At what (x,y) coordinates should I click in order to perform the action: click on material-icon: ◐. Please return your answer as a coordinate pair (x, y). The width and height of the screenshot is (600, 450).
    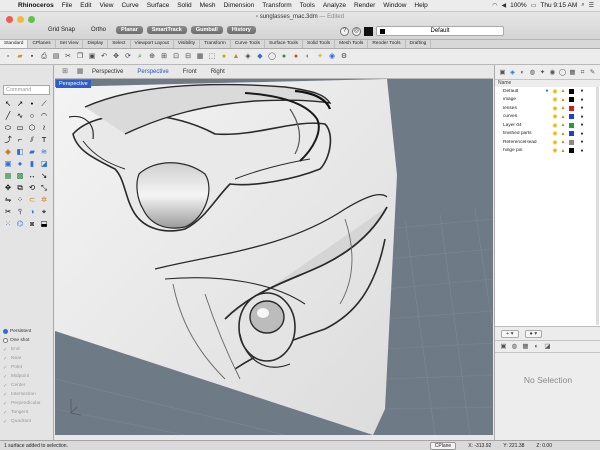
    Looking at the image, I should click on (308, 57).